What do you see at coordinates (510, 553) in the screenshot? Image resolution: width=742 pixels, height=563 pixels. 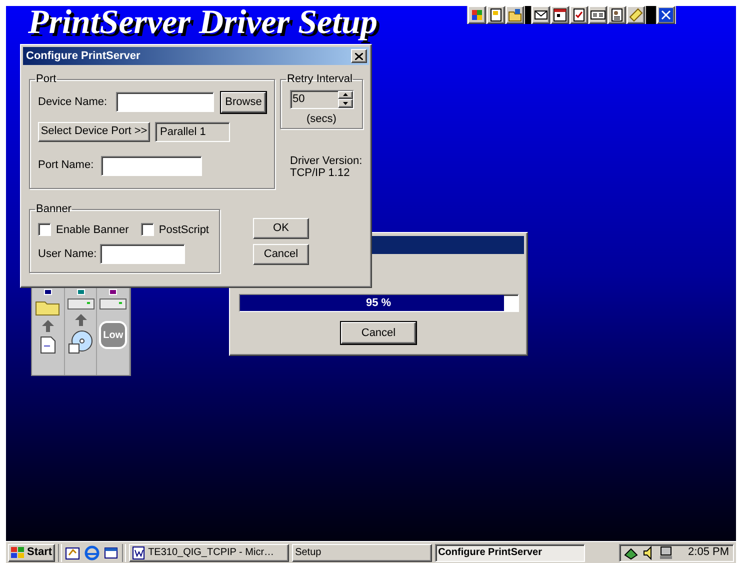 I see `task-button: Configure PrintServer` at bounding box center [510, 553].